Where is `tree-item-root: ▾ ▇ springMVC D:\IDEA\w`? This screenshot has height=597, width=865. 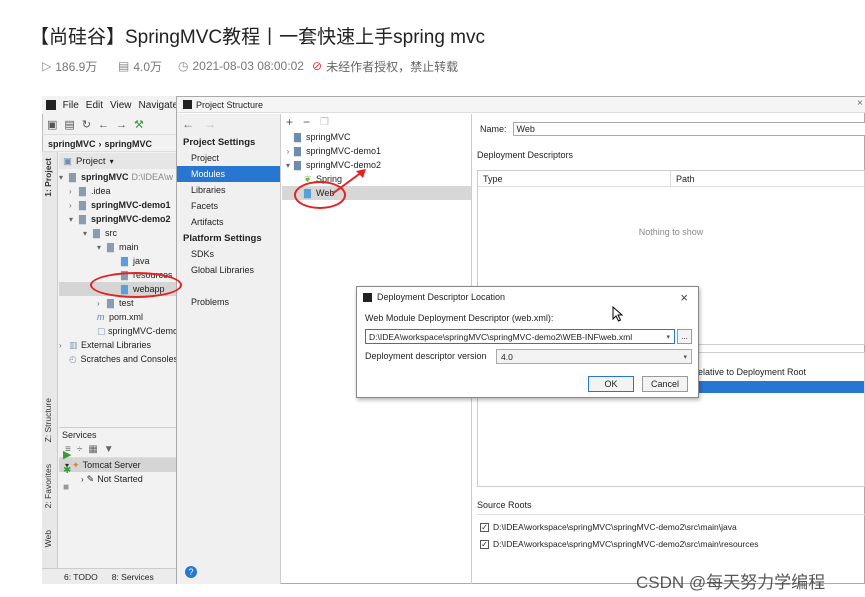
tree-item-root: ▾ ▇ springMVC D:\IDEA\w is located at coordinates (118, 177).